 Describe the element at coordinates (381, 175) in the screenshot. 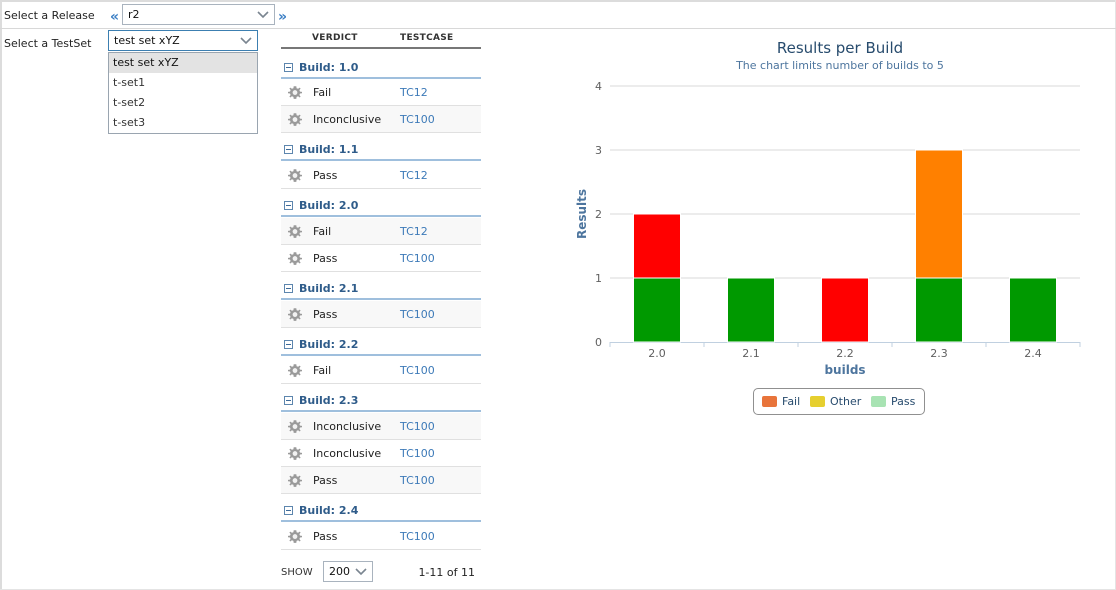

I see `table-row: Pass TC12` at that location.